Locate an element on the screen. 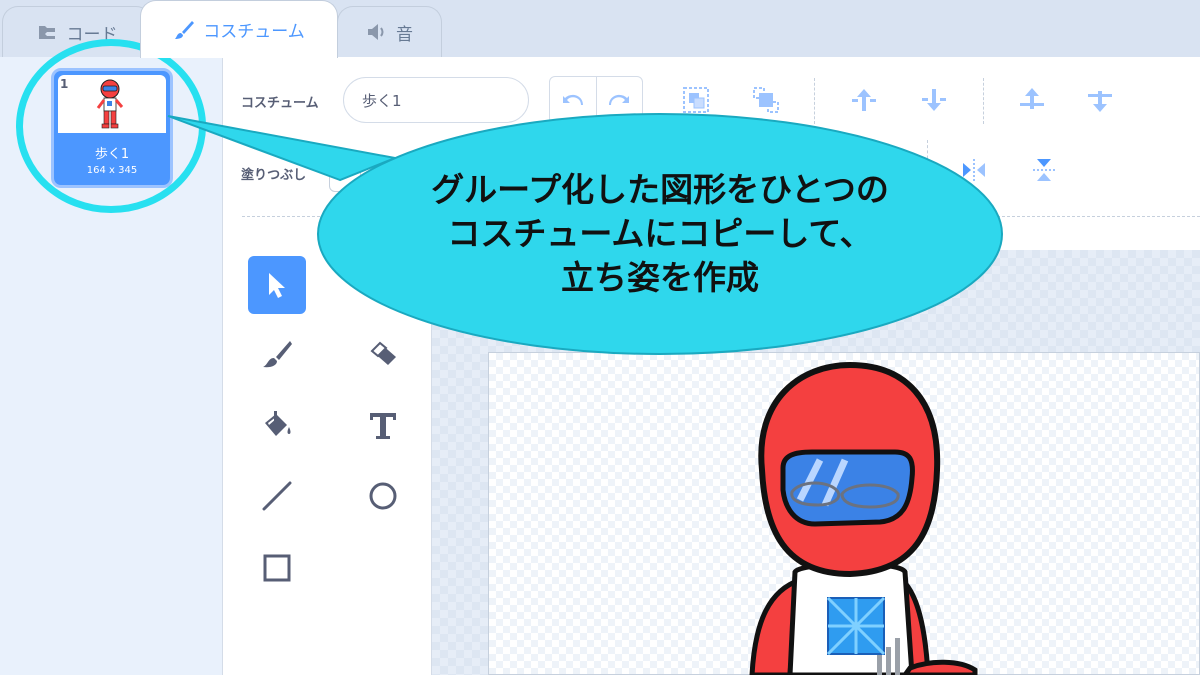 The width and height of the screenshot is (1200, 675). character-hand is located at coordinates (939, 667).